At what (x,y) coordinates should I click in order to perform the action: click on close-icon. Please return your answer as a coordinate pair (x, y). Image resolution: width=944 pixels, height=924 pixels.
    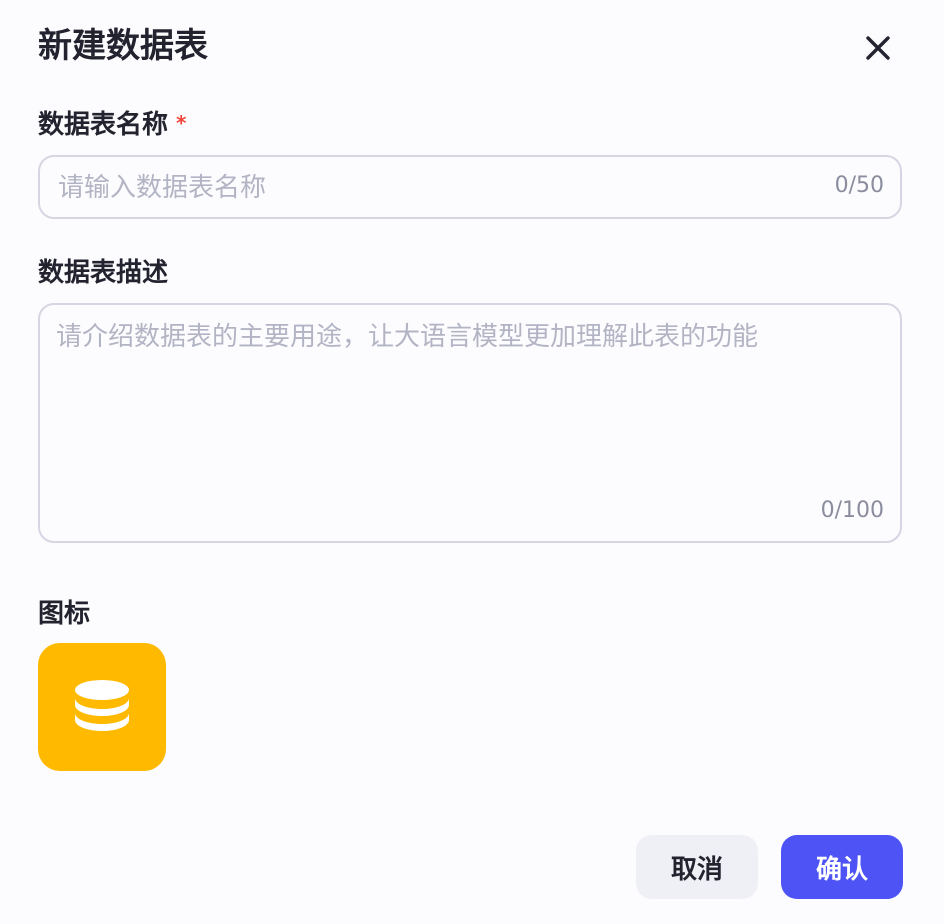
    Looking at the image, I should click on (878, 48).